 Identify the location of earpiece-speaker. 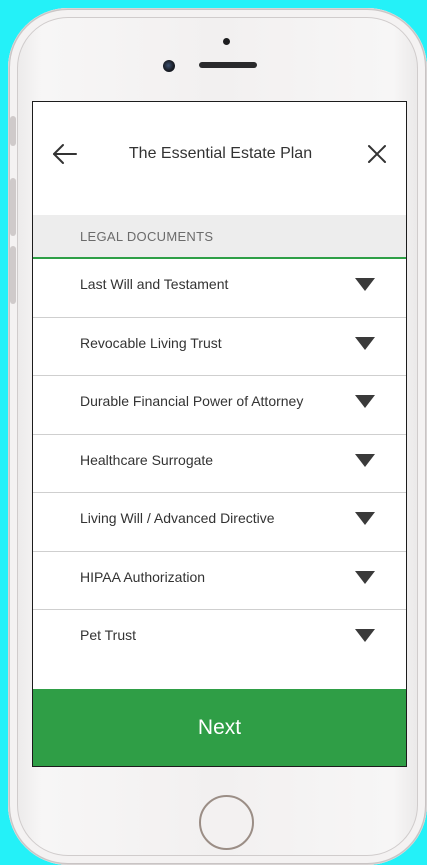
(228, 65).